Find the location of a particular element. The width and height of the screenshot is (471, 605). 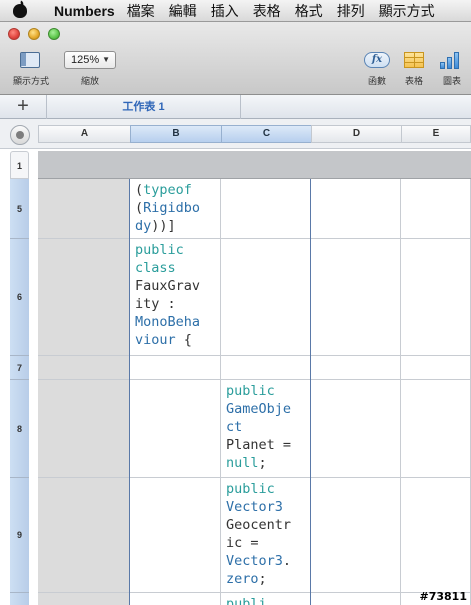

column-header-e: E is located at coordinates (436, 134).